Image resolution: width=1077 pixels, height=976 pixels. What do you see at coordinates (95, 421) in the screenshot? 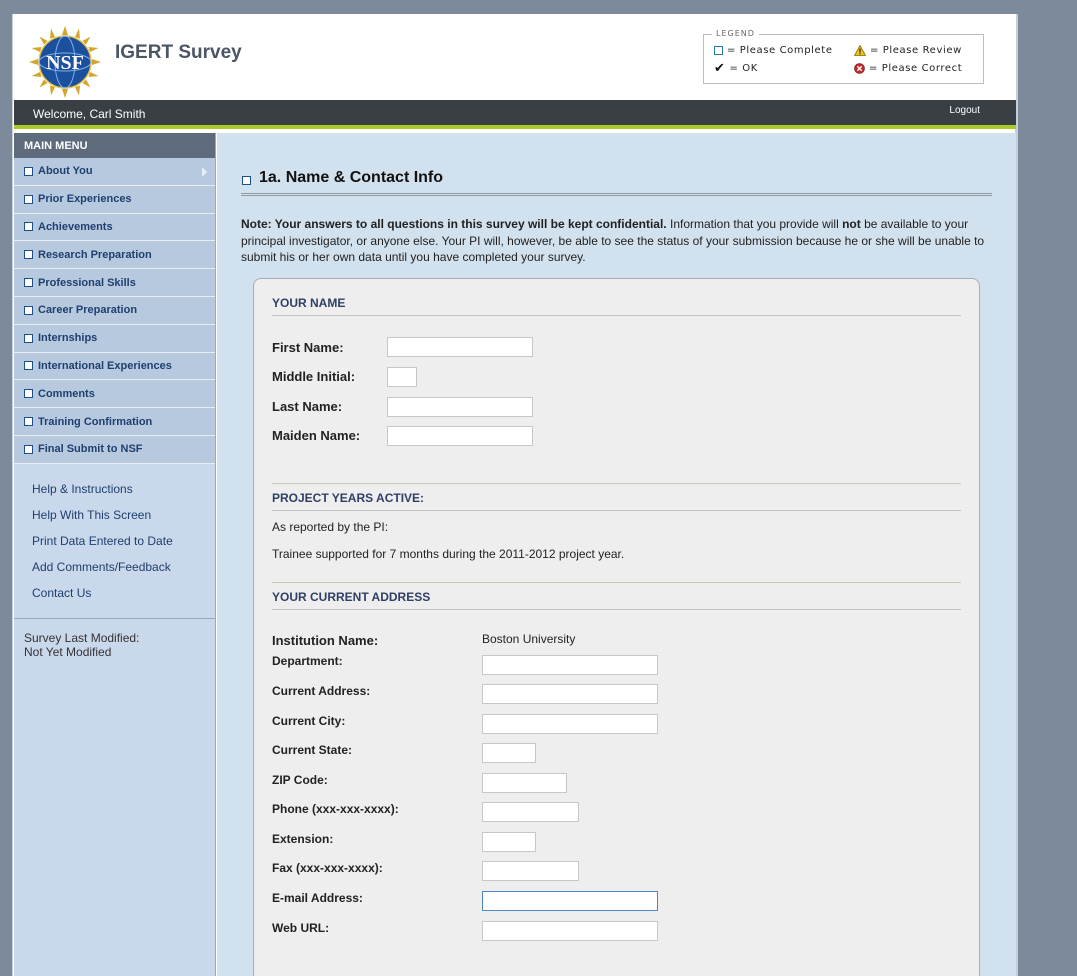
I see `sidebar-item-label: Training Confirmation` at bounding box center [95, 421].